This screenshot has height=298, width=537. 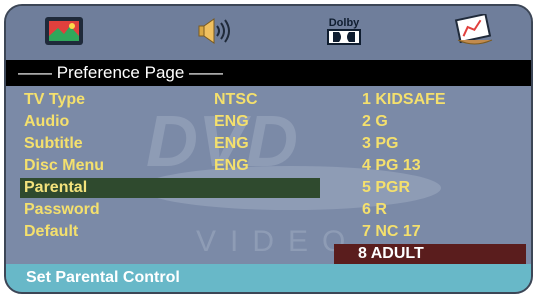 I want to click on menu-item-disc-menu: Disc Menu, so click(x=174, y=166).